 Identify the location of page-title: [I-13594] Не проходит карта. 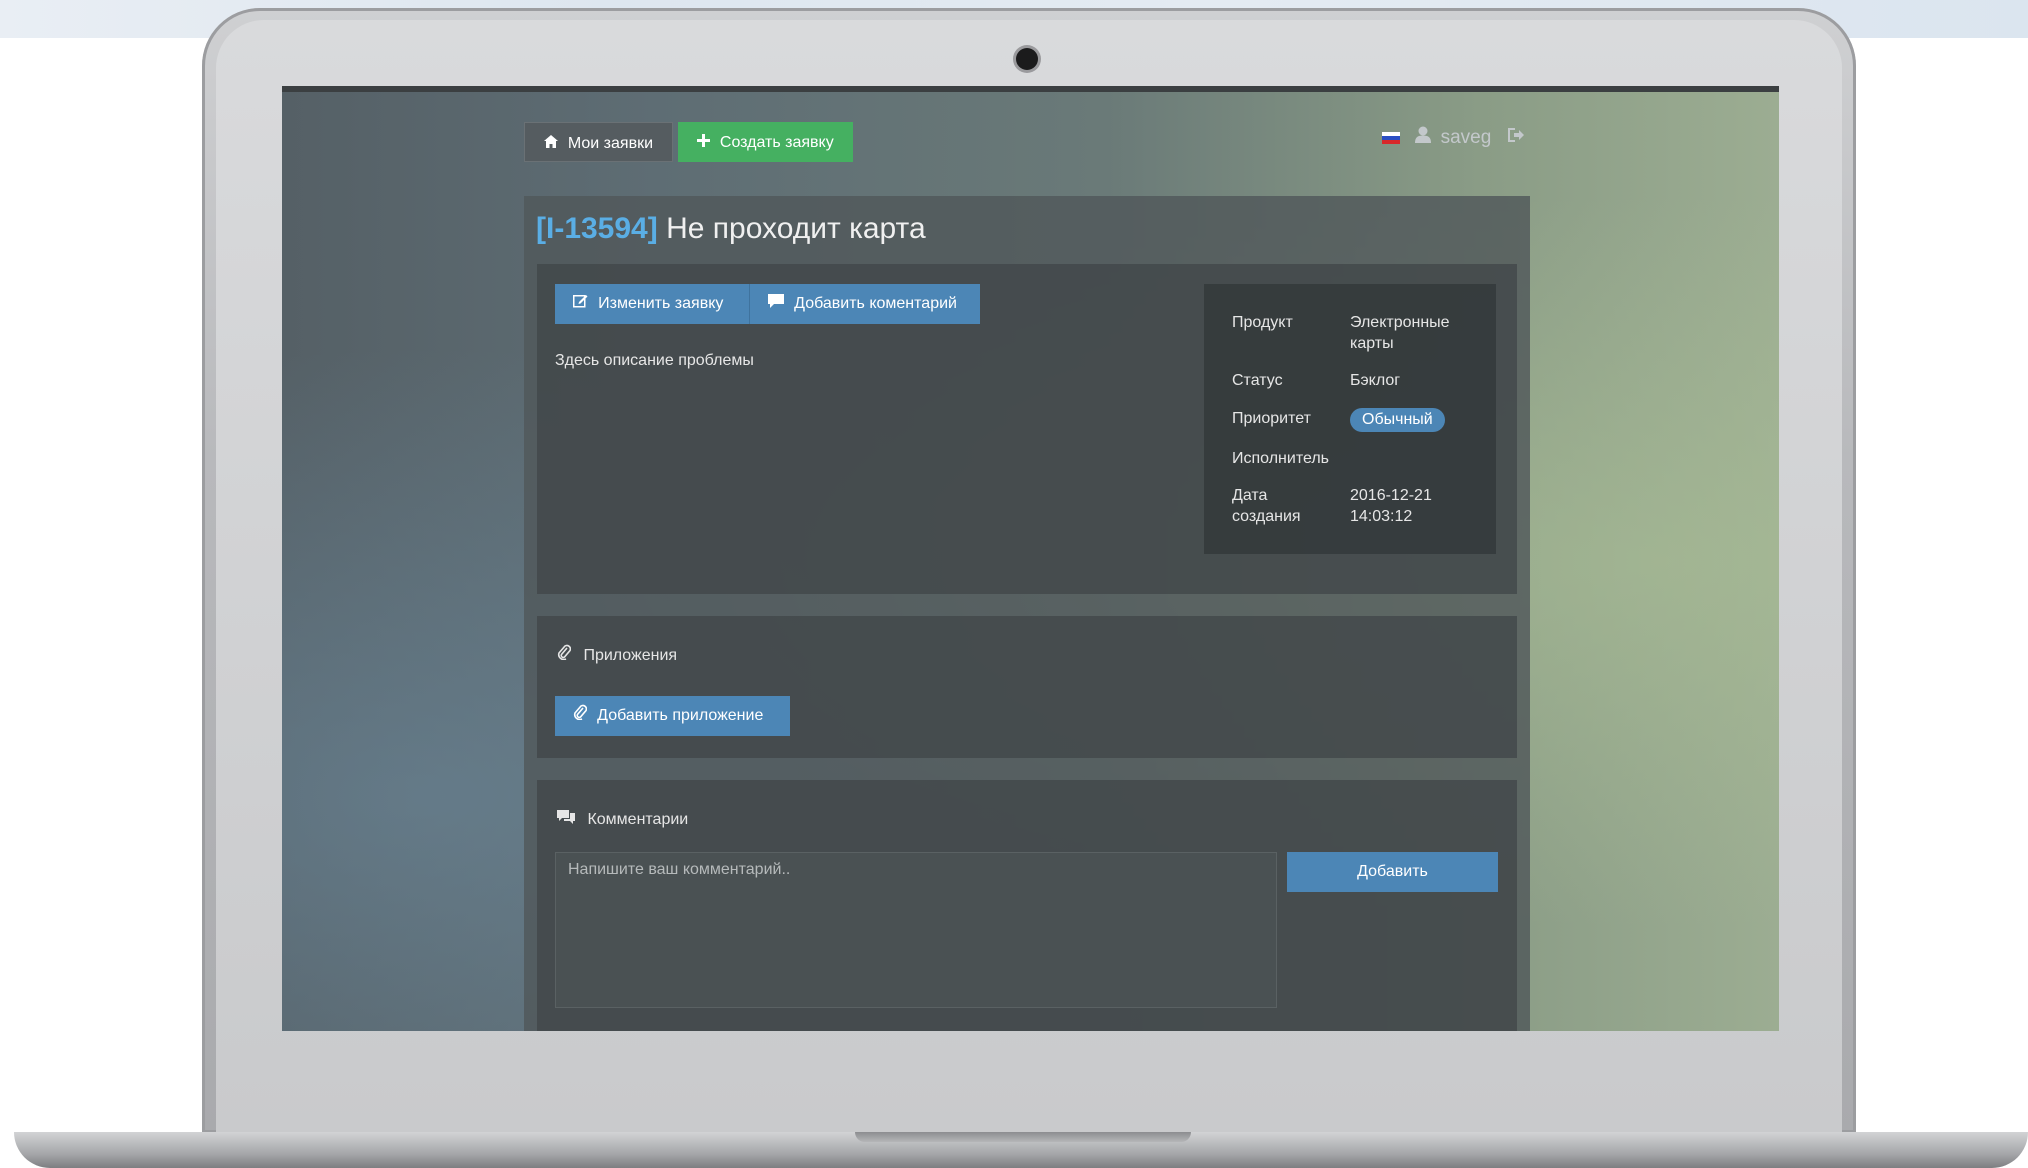
(731, 229).